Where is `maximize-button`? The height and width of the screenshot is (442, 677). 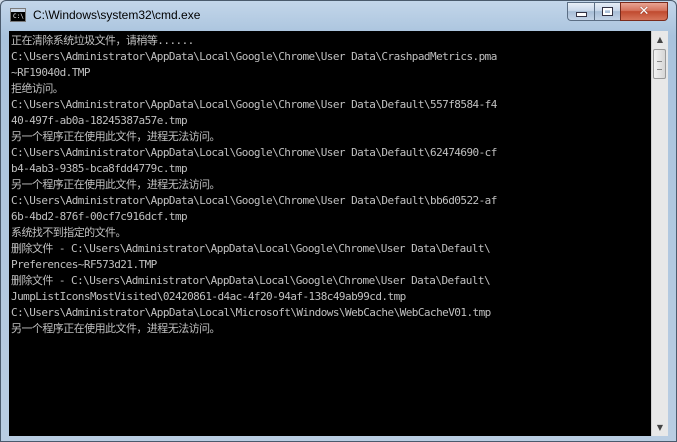
maximize-button is located at coordinates (607, 11).